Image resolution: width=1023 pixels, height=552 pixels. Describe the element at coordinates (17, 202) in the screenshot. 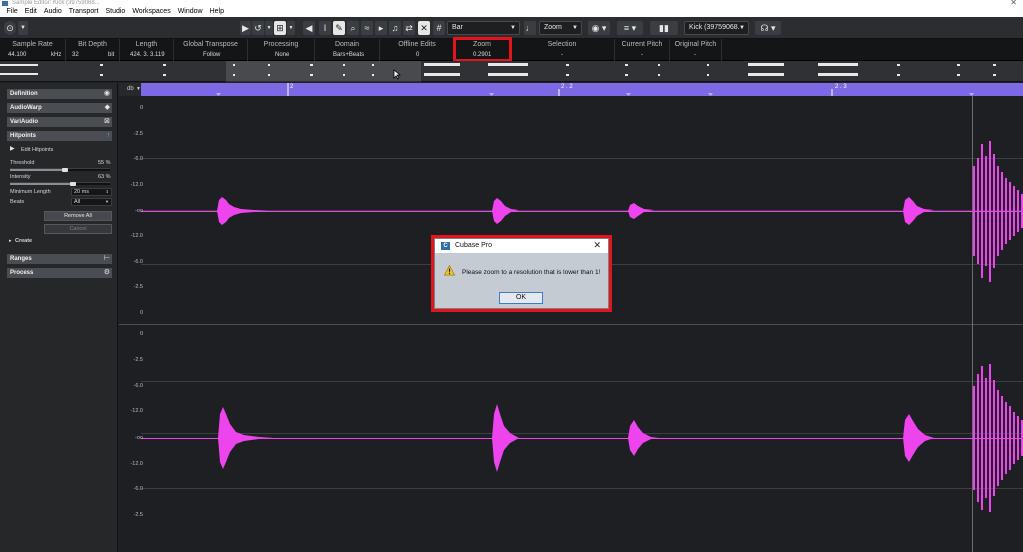

I see `beats-label: Beats` at that location.